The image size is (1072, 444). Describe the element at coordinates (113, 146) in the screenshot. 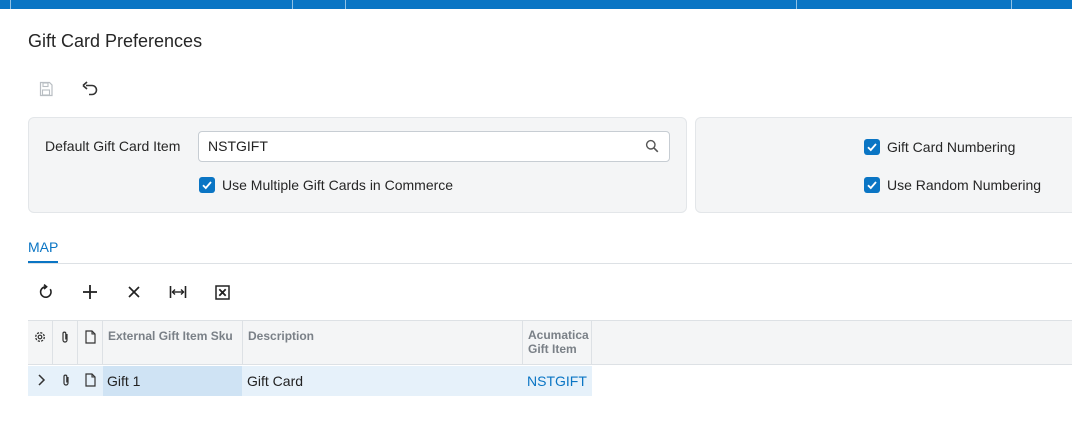

I see `default-gift-card-item-label: Default Gift Card Item` at that location.